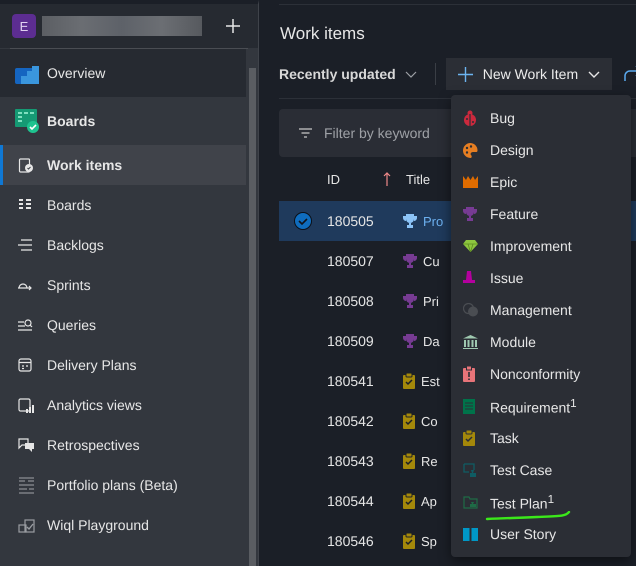  I want to click on table-cell-text: 180544, so click(351, 501).